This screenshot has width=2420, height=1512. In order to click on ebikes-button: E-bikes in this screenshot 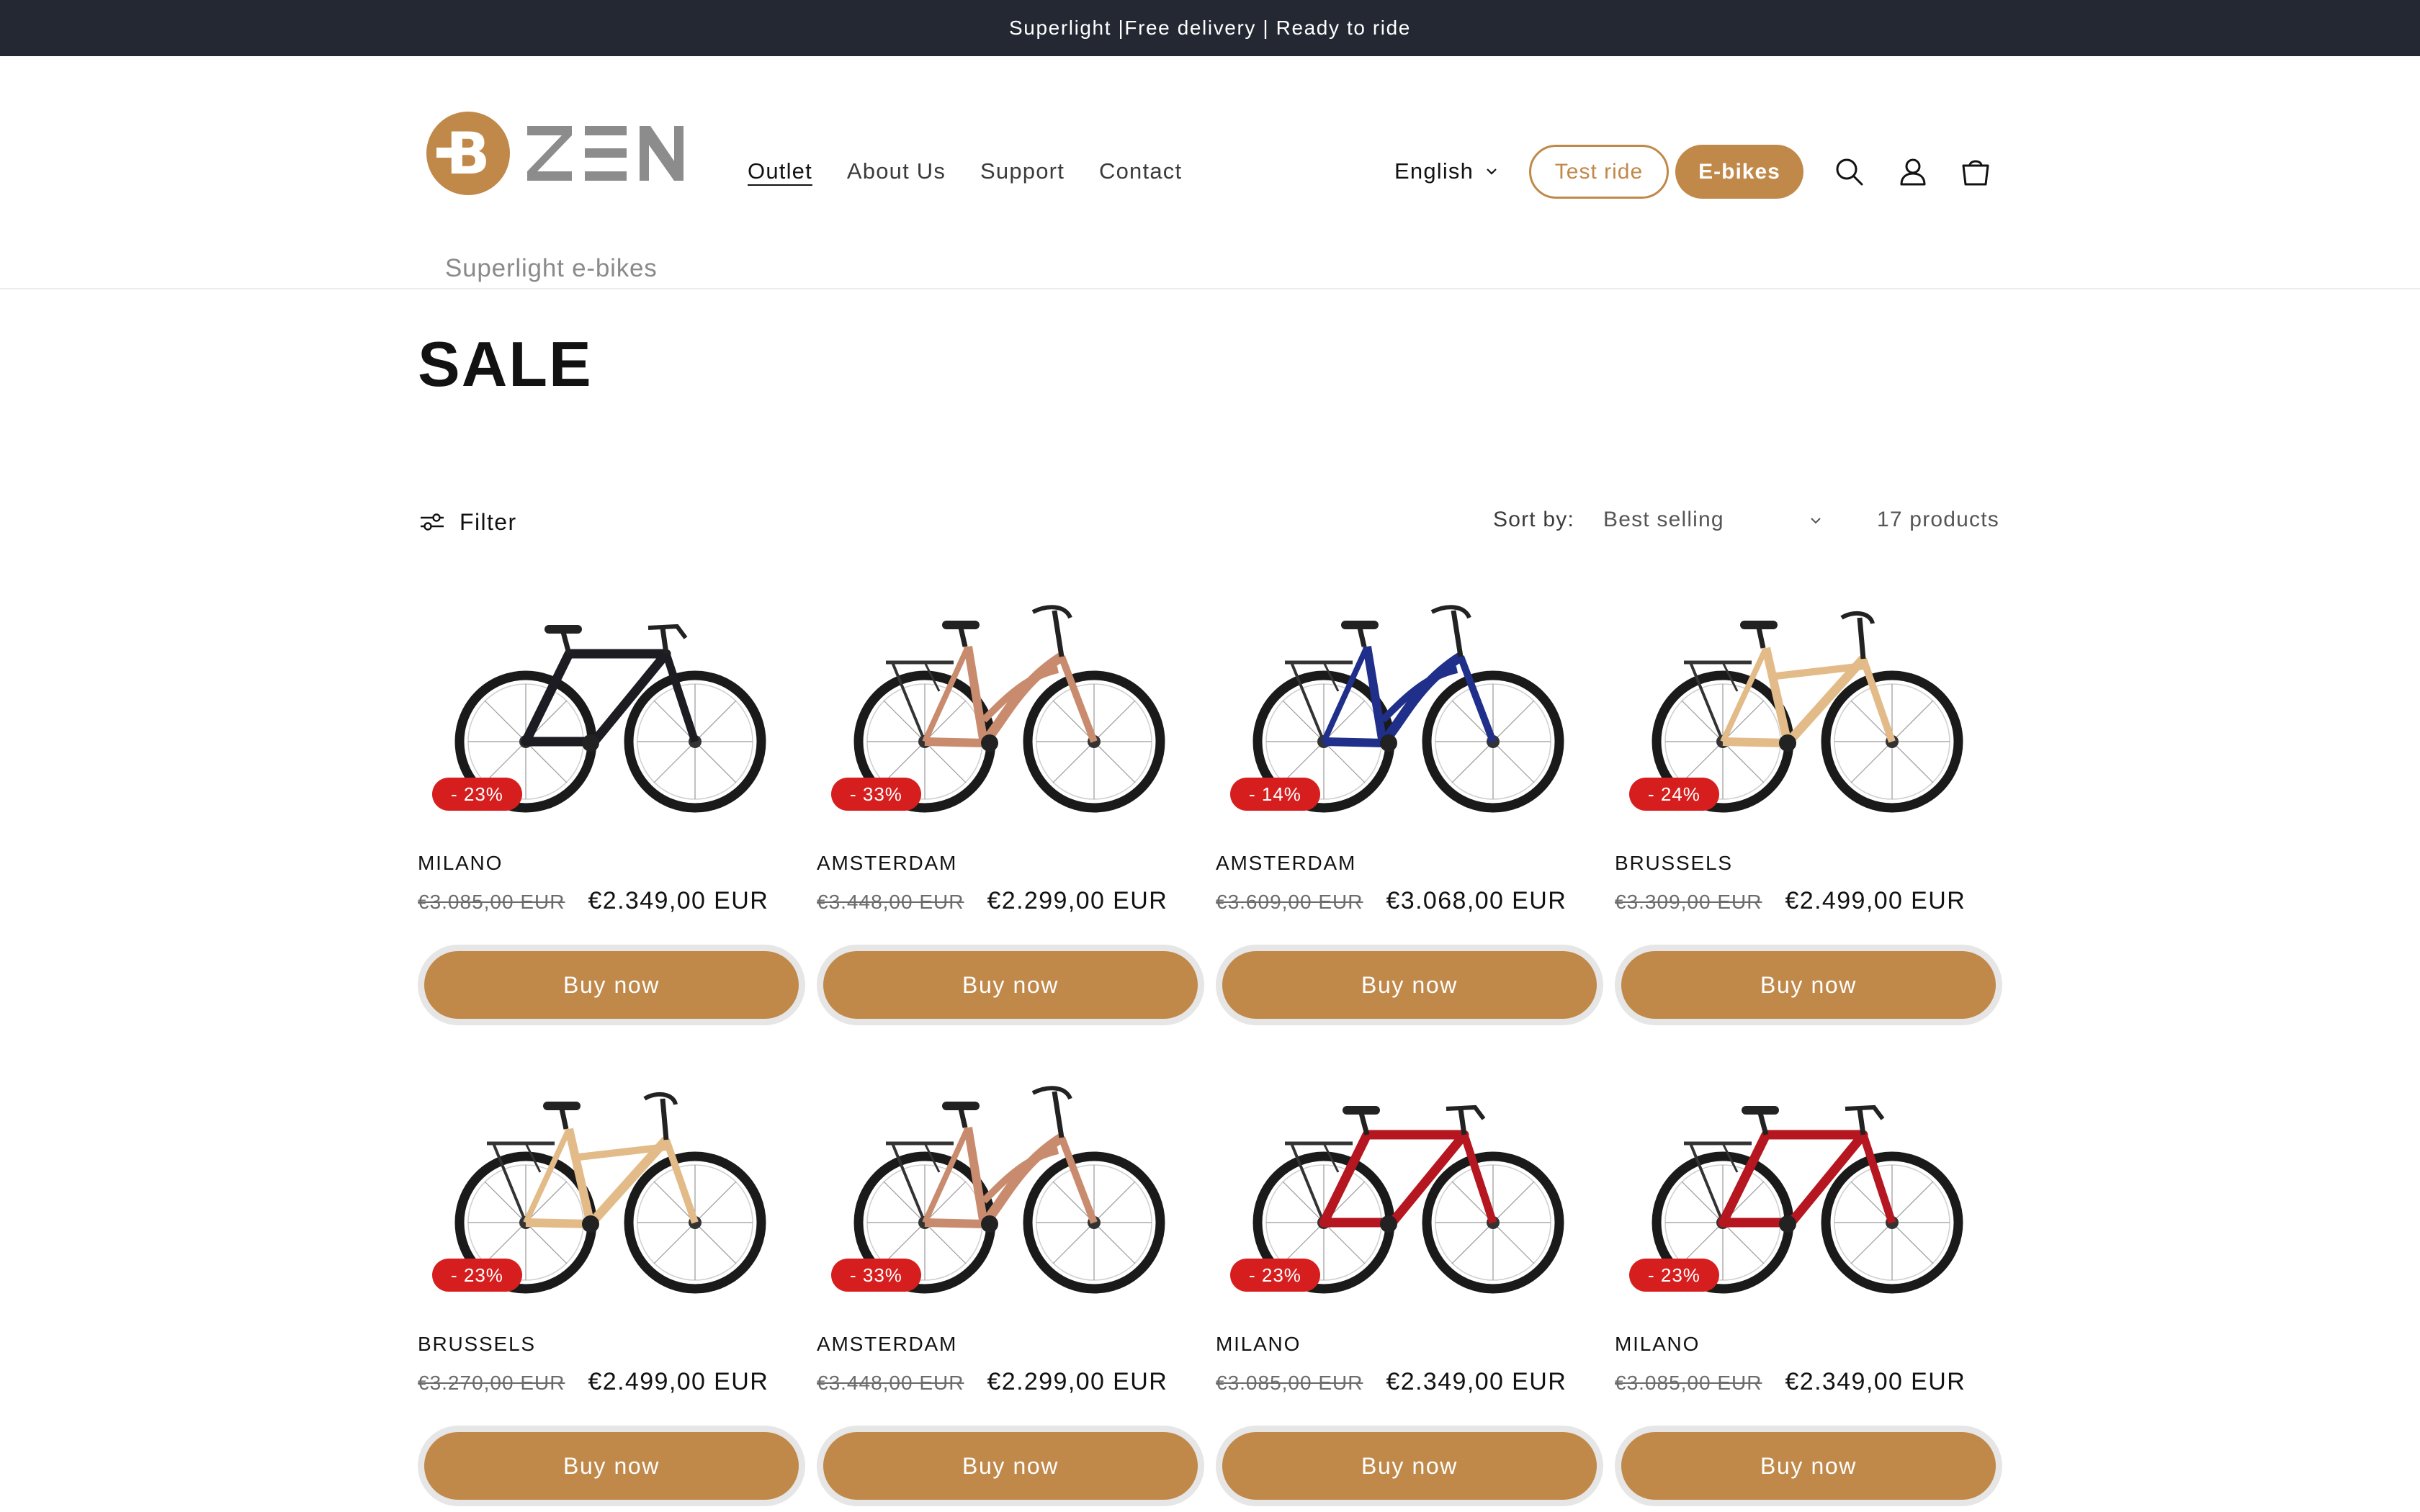, I will do `click(1739, 172)`.